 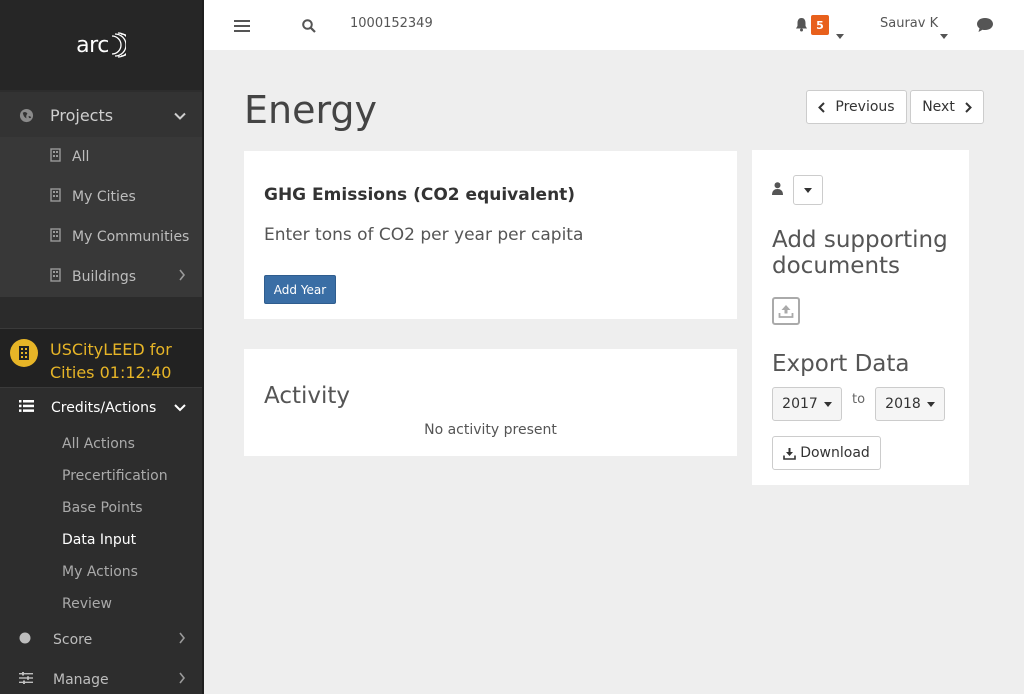 What do you see at coordinates (860, 240) in the screenshot?
I see `supporting-docs-line1: Add supporting` at bounding box center [860, 240].